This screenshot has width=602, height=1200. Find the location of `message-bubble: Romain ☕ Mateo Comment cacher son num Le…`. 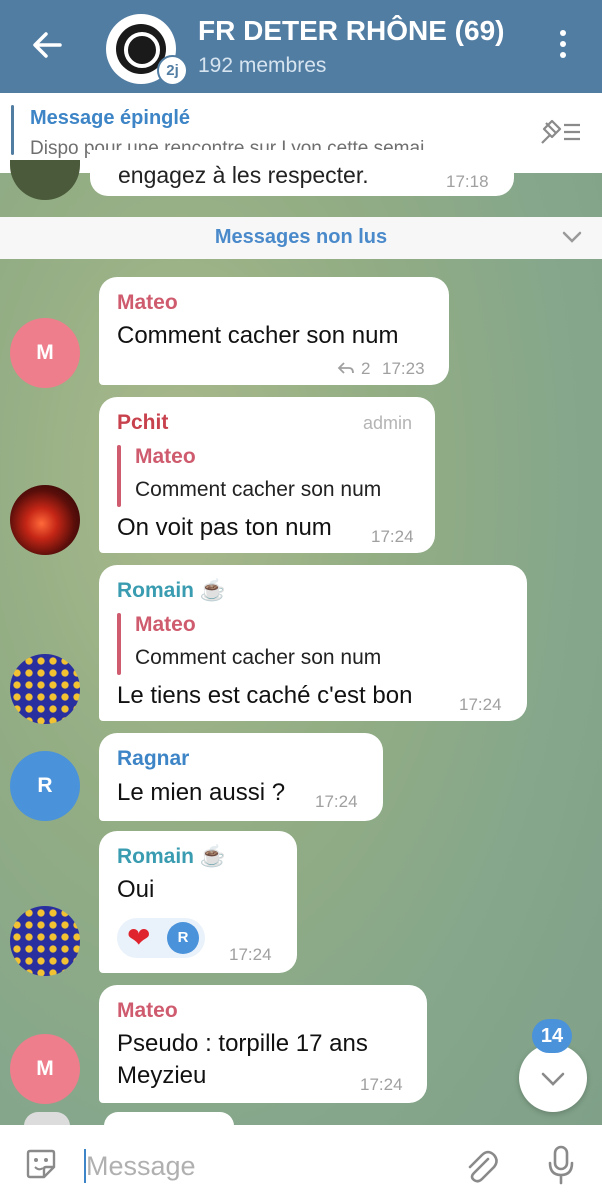

message-bubble: Romain ☕ Mateo Comment cacher son num Le… is located at coordinates (313, 643).